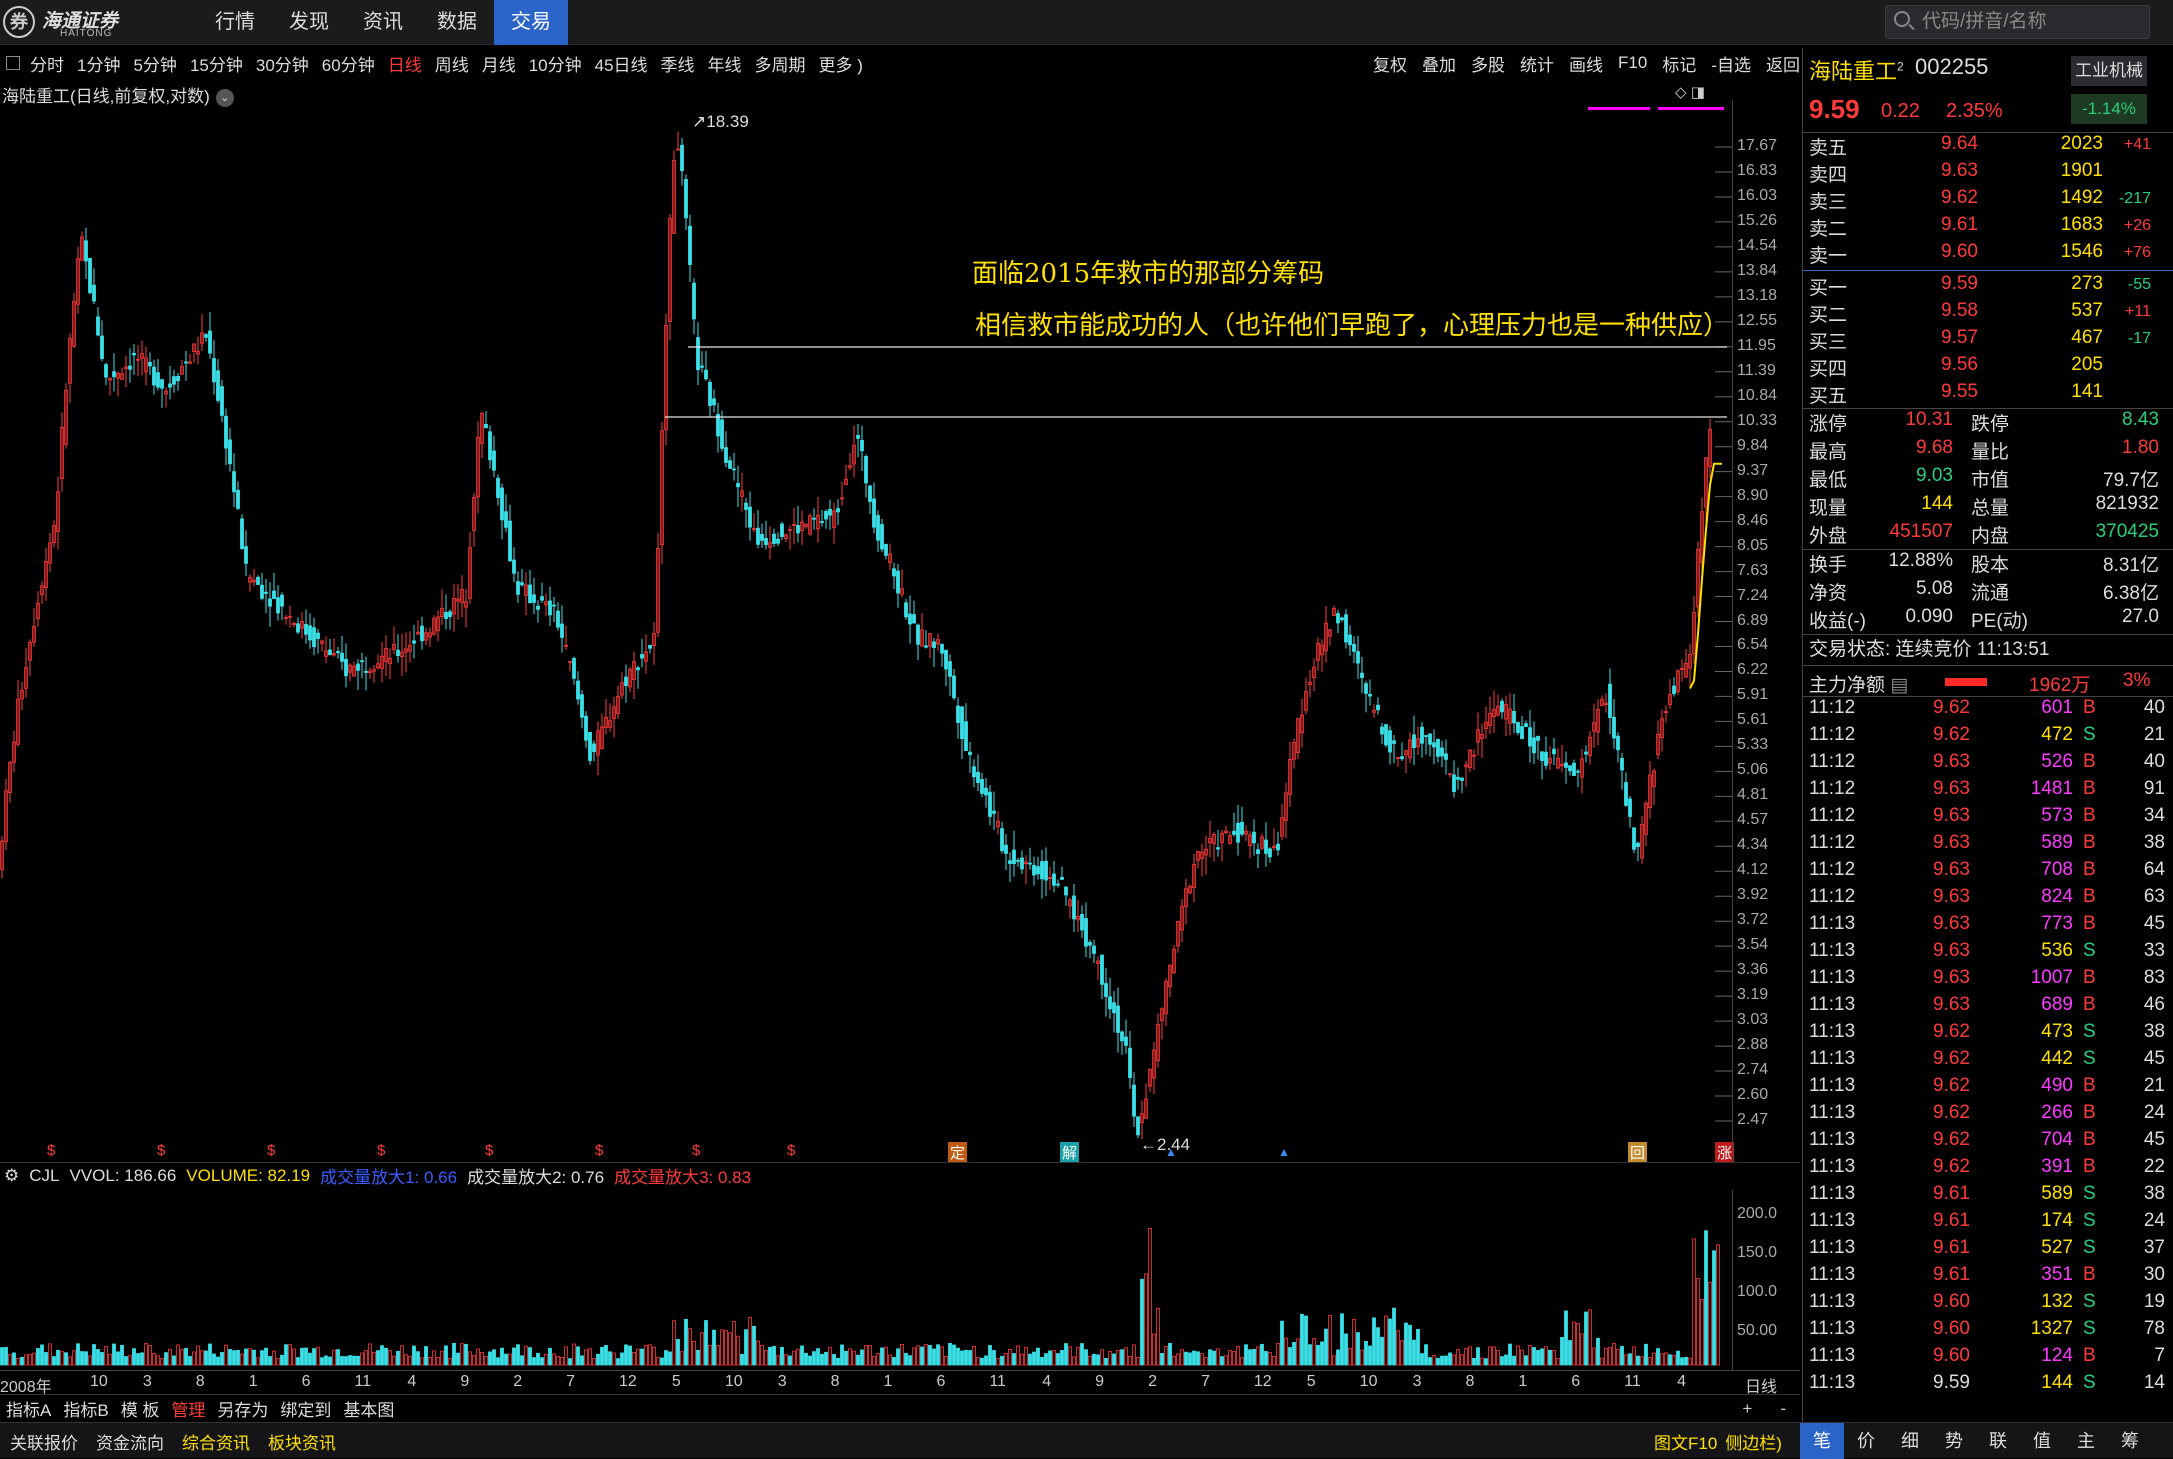 The image size is (2173, 1459). What do you see at coordinates (499, 63) in the screenshot?
I see `period-tab: 月线` at bounding box center [499, 63].